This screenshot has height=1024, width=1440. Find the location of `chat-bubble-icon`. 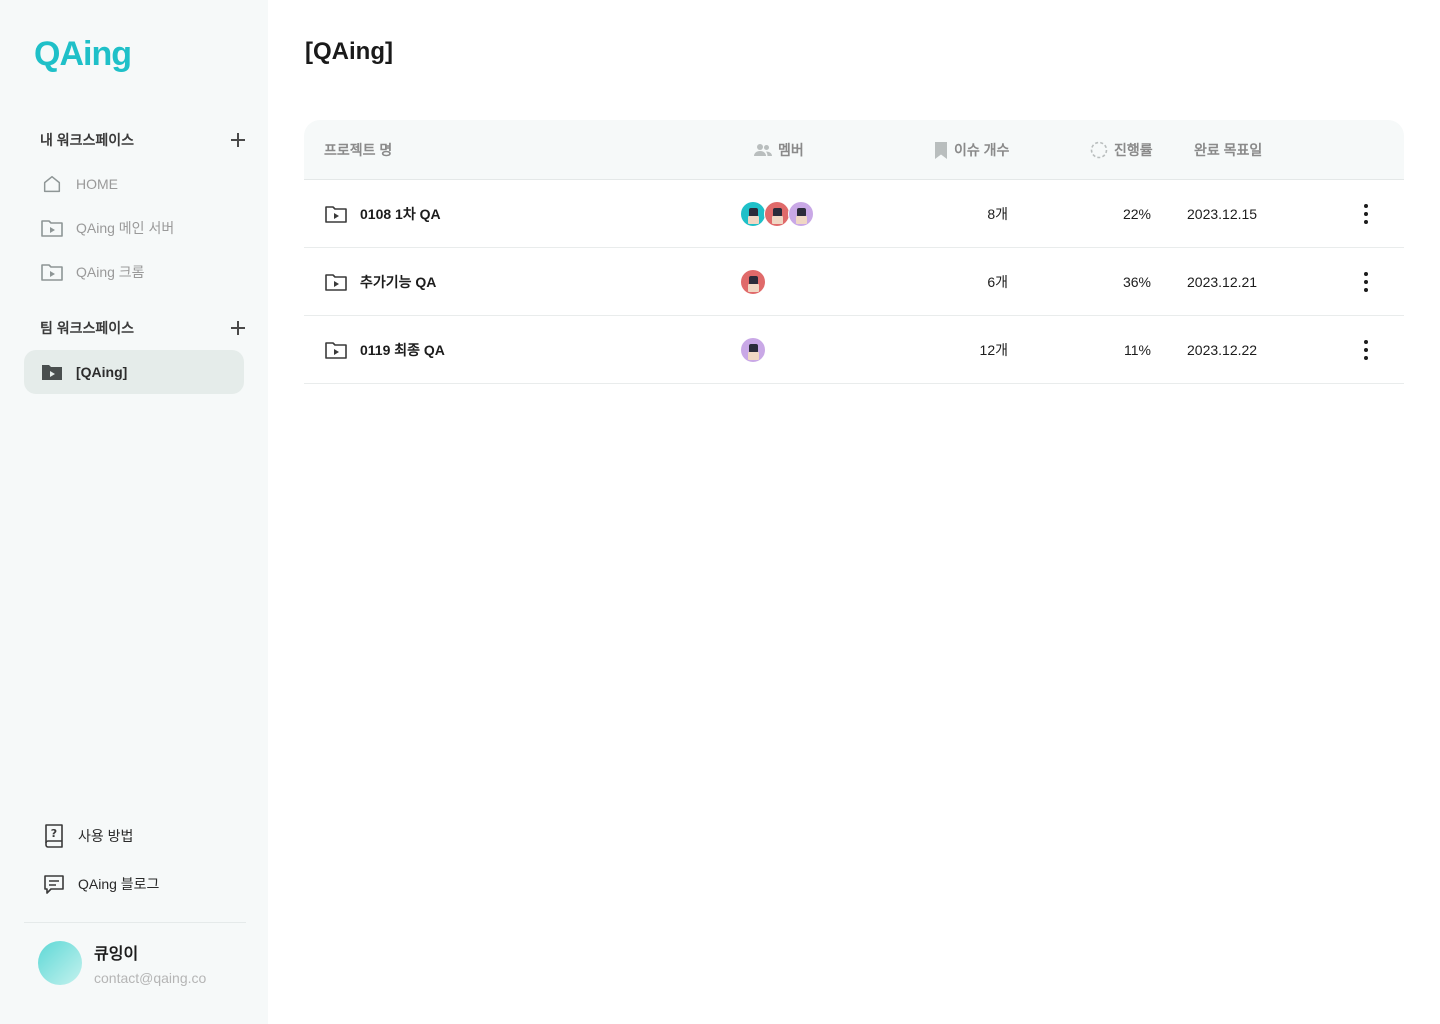

chat-bubble-icon is located at coordinates (54, 884).